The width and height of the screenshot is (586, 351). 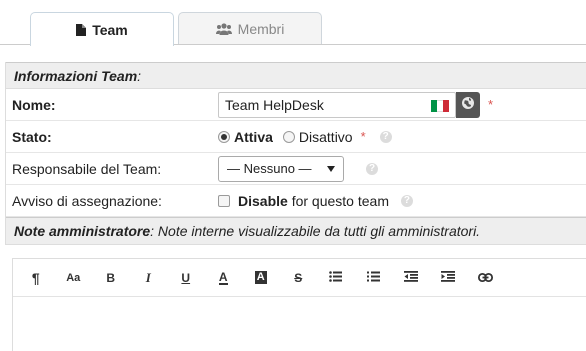 I want to click on paragraph-format-icon: ¶, so click(x=35, y=277).